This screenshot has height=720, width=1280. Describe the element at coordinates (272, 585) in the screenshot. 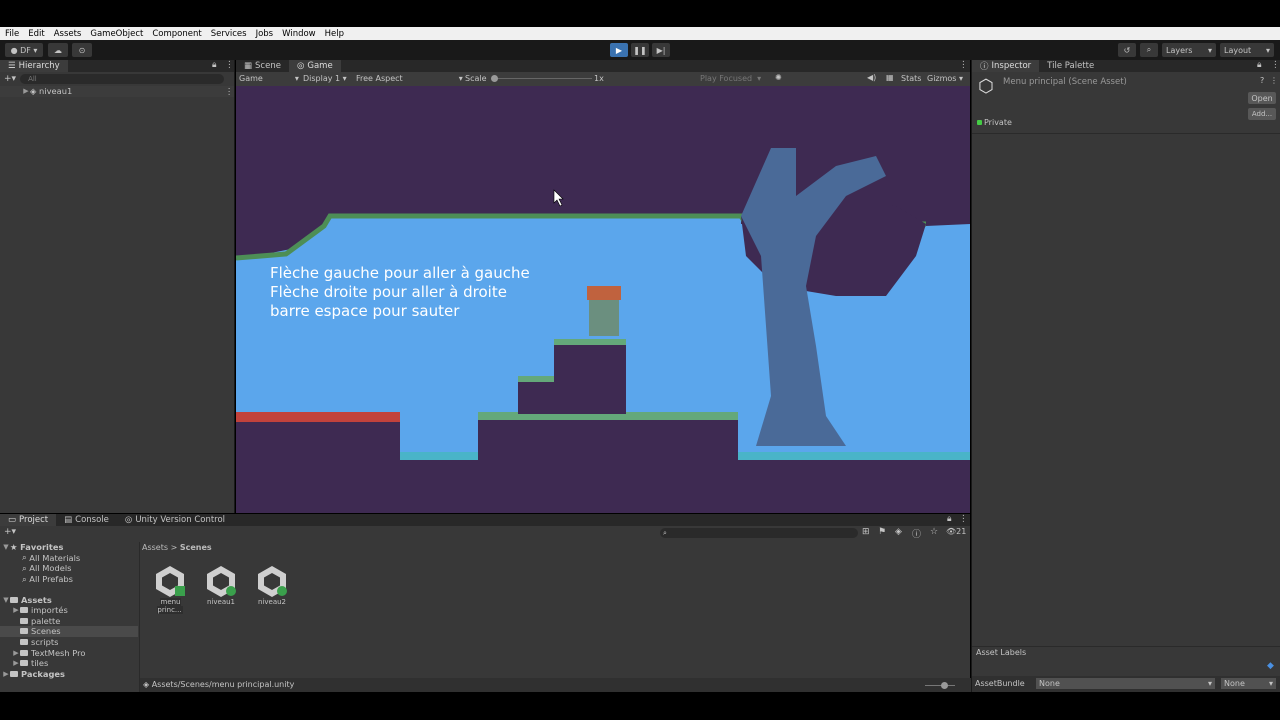

I see `asset-niveau2: niveau2` at that location.